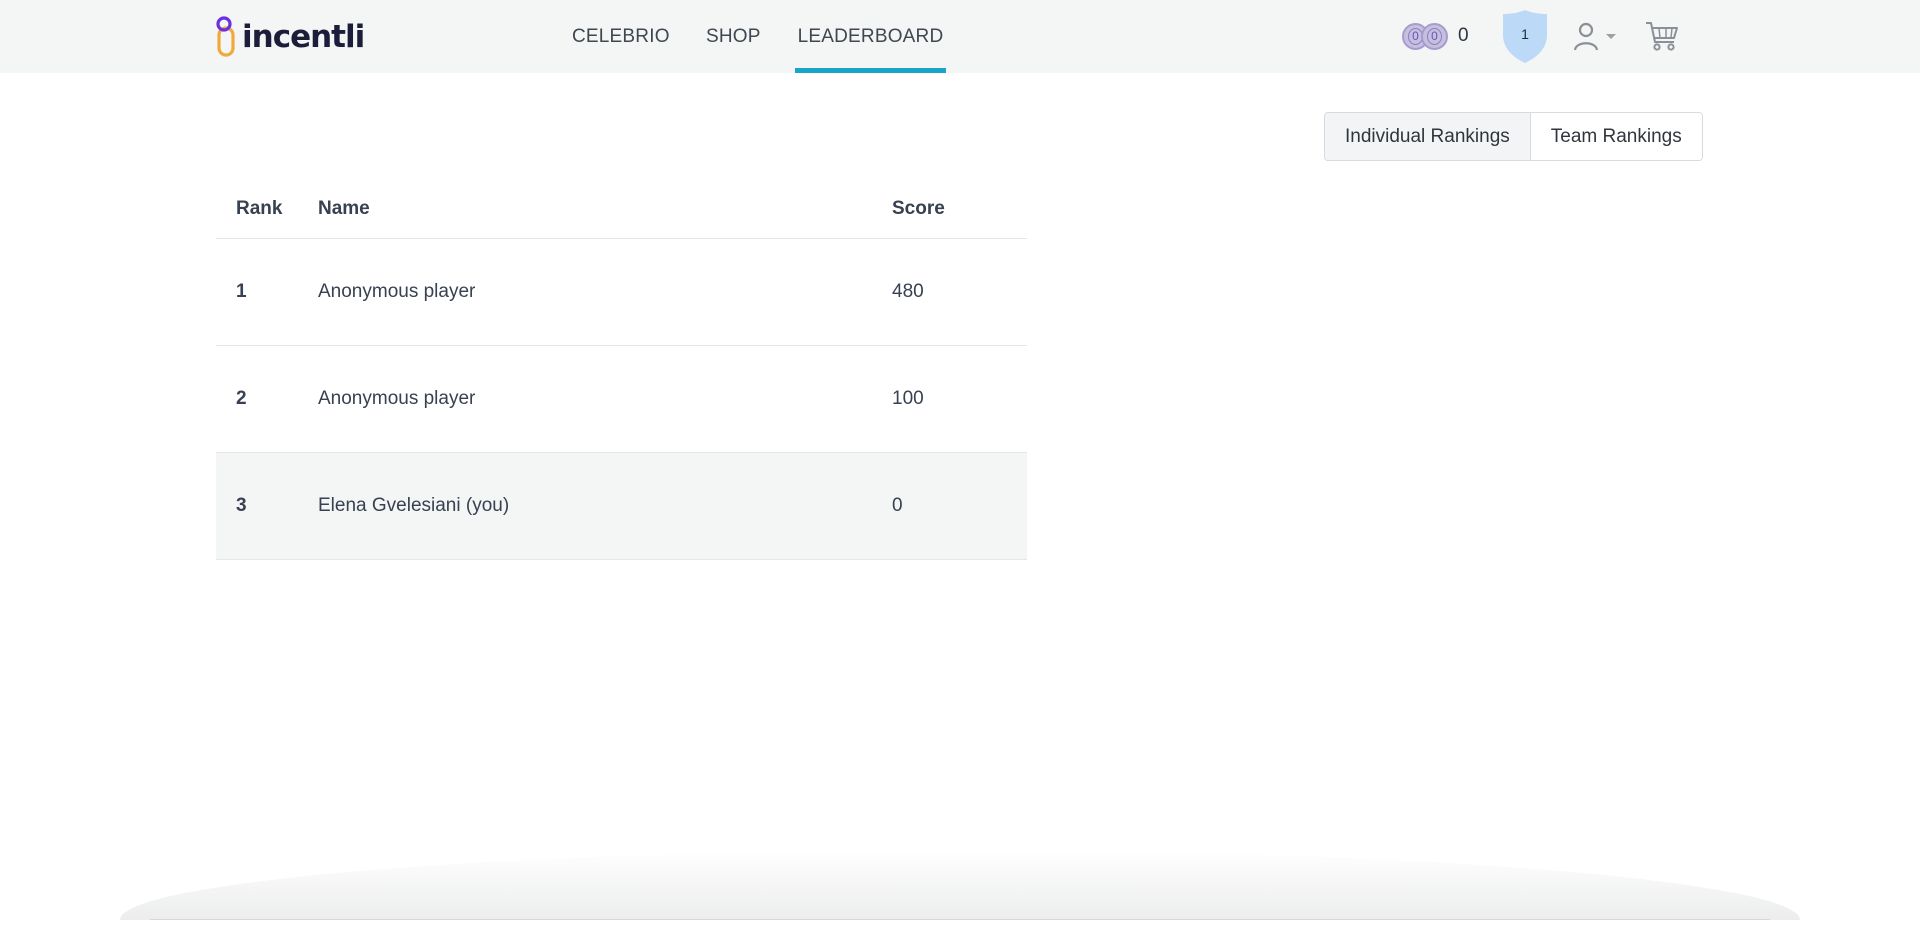  Describe the element at coordinates (1463, 35) in the screenshot. I see `coin-count: 0` at that location.